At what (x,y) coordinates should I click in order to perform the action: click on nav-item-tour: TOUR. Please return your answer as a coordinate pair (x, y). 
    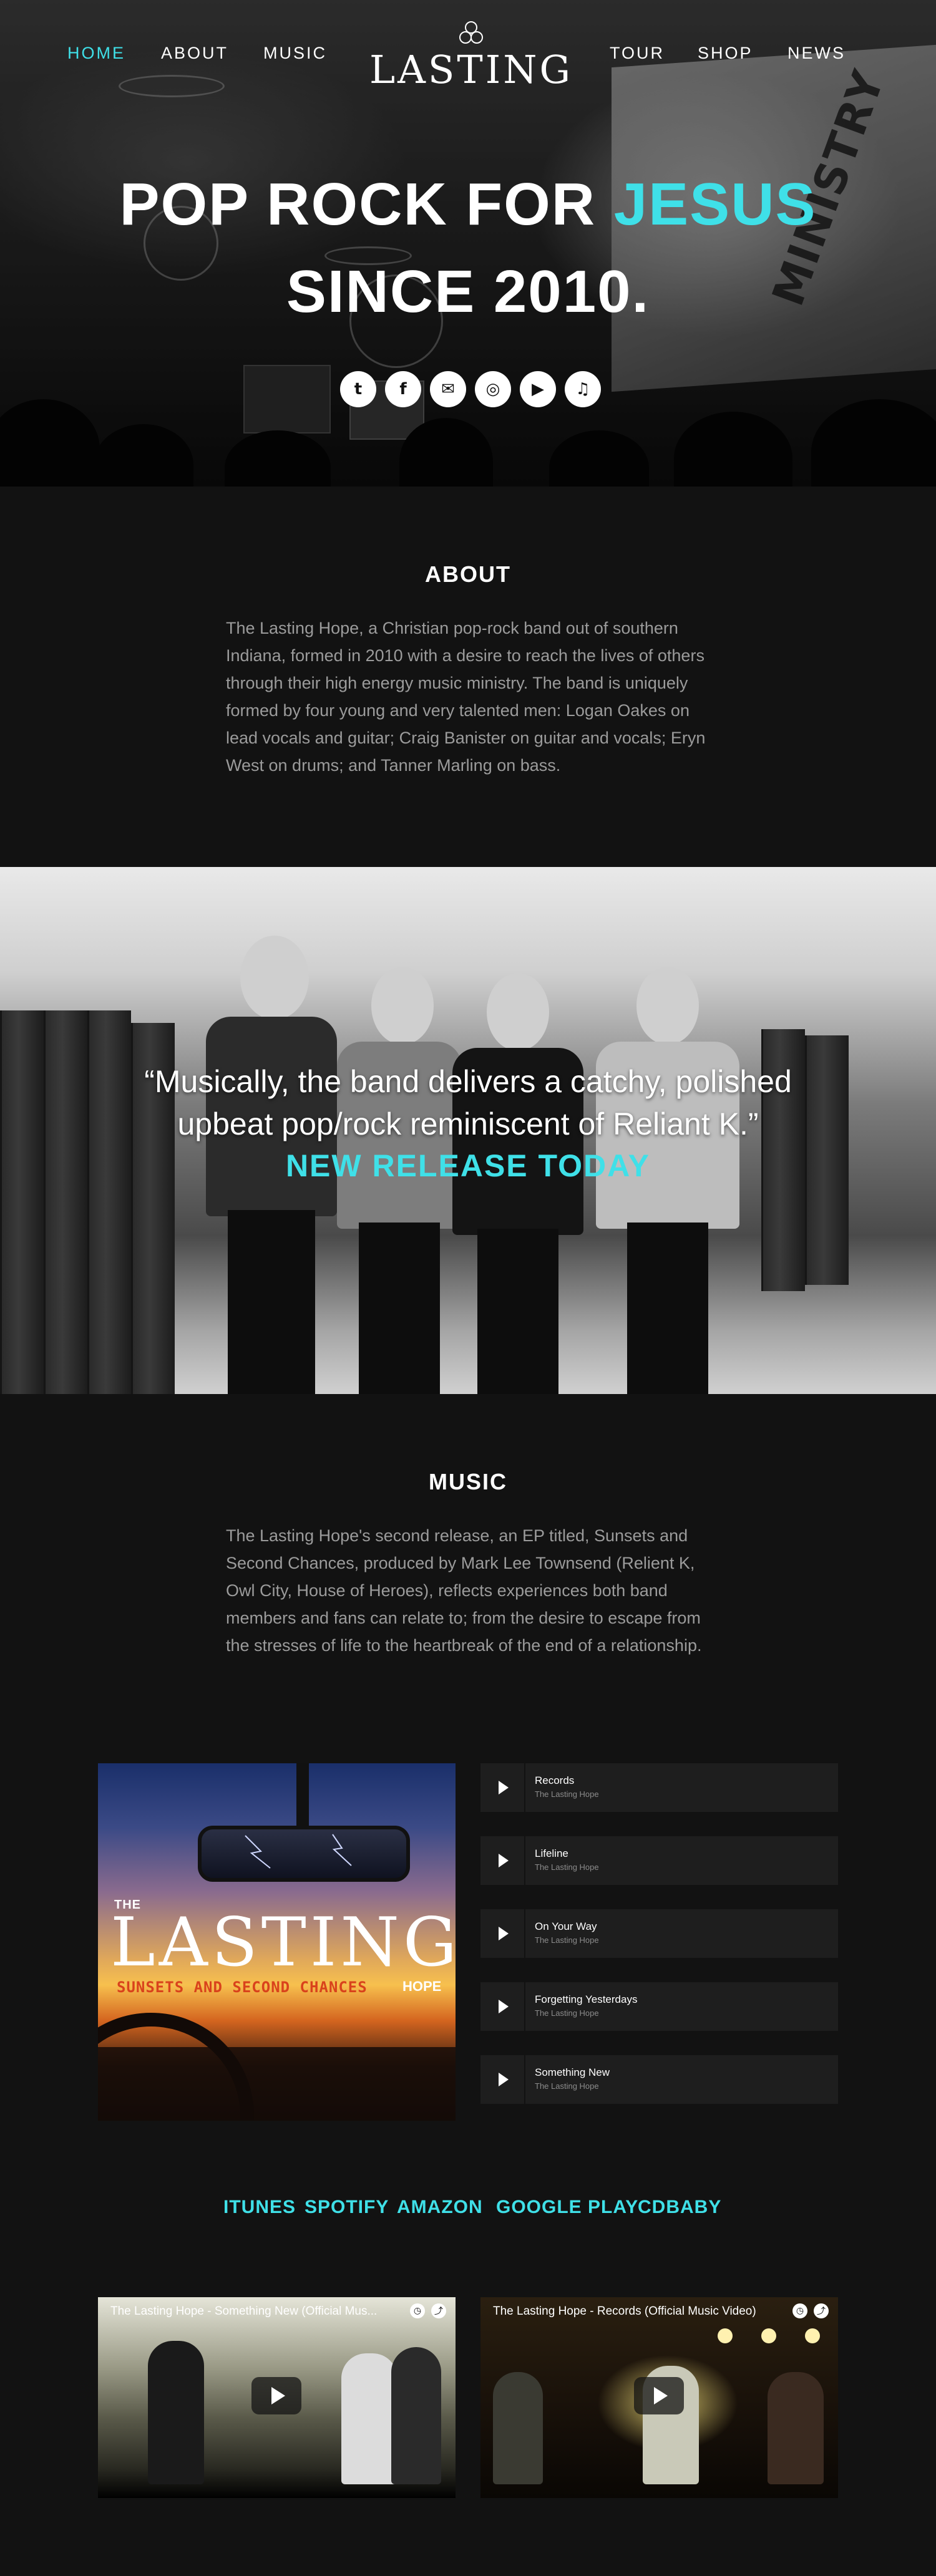
    Looking at the image, I should click on (637, 53).